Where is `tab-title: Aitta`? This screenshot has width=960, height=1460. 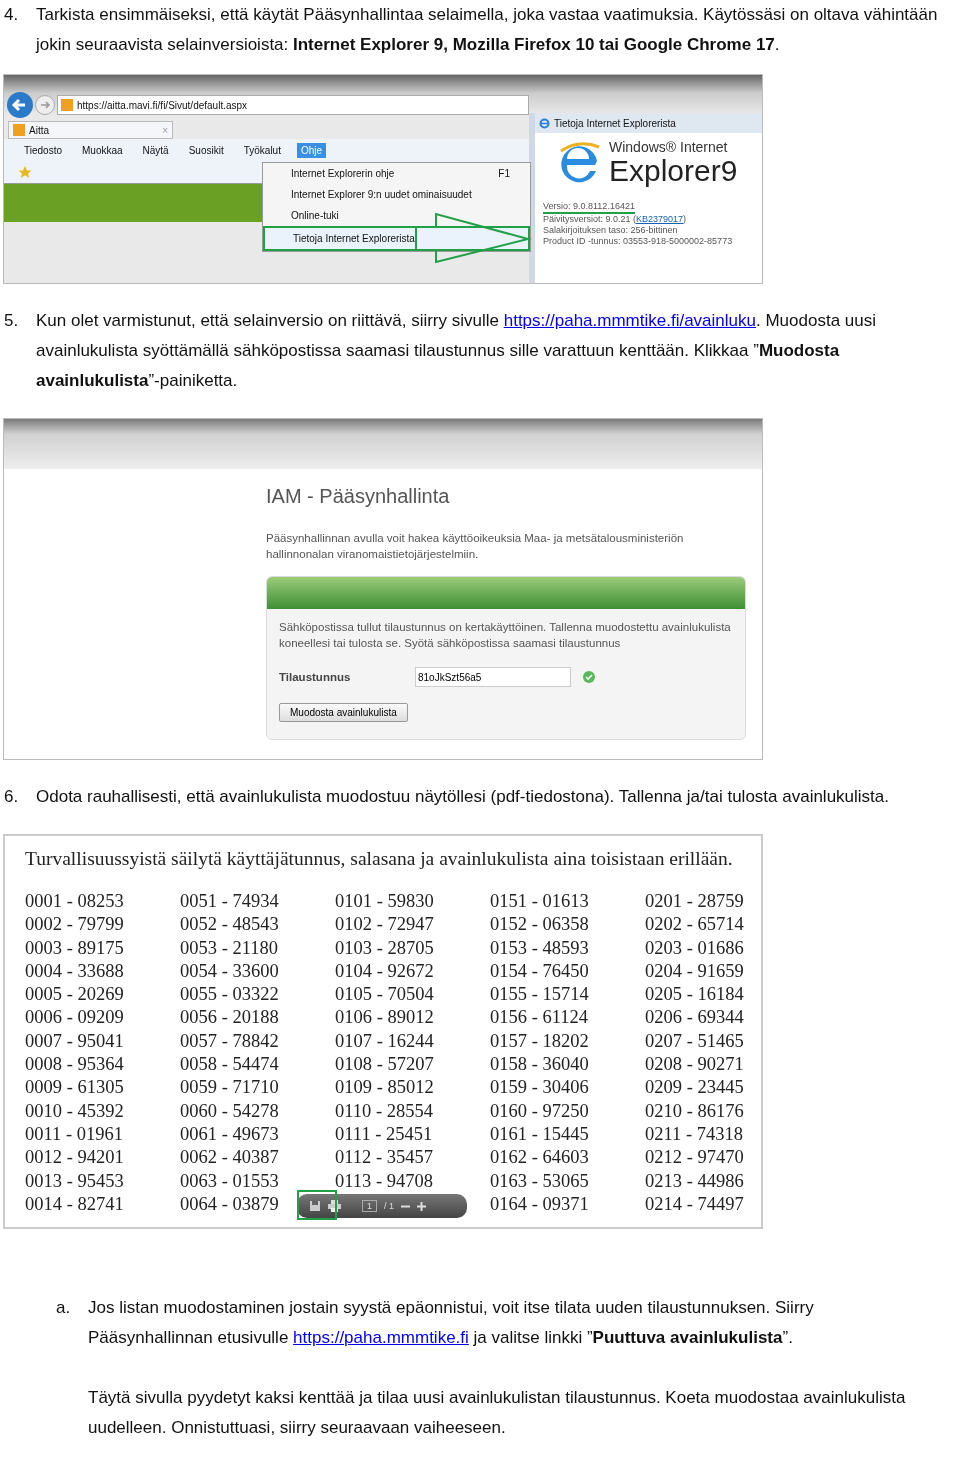 tab-title: Aitta is located at coordinates (39, 130).